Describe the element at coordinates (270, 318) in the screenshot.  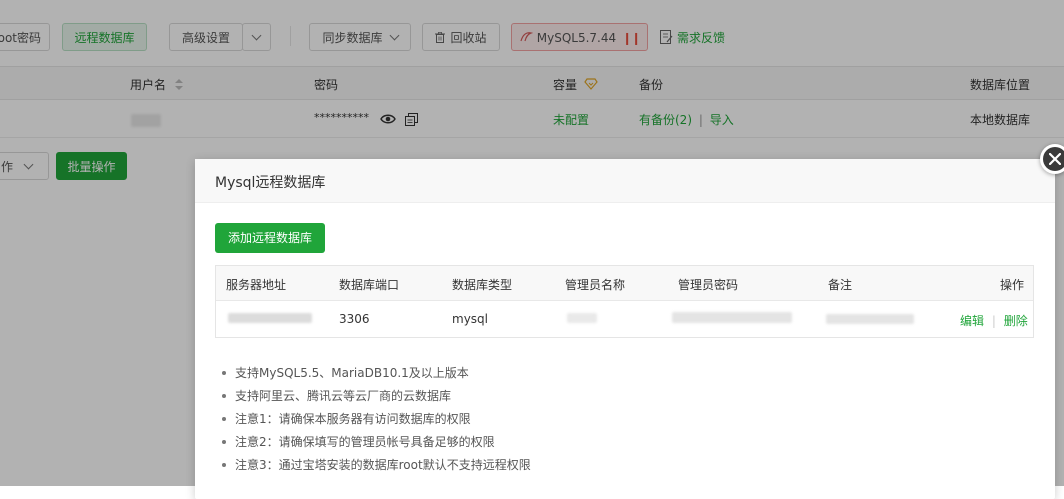
I see `server-address-redacted` at that location.